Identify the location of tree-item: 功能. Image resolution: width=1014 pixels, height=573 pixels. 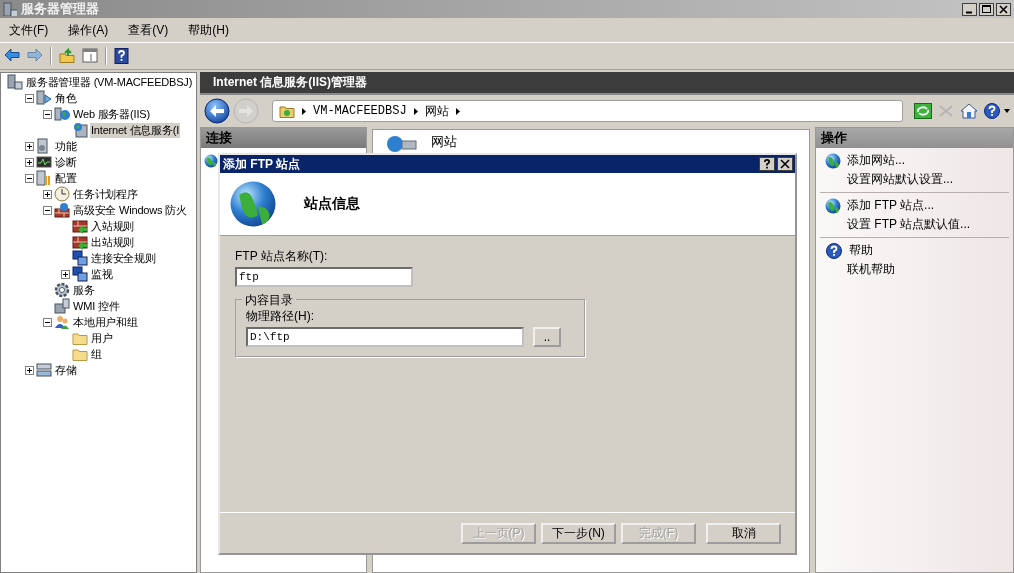
(66, 146).